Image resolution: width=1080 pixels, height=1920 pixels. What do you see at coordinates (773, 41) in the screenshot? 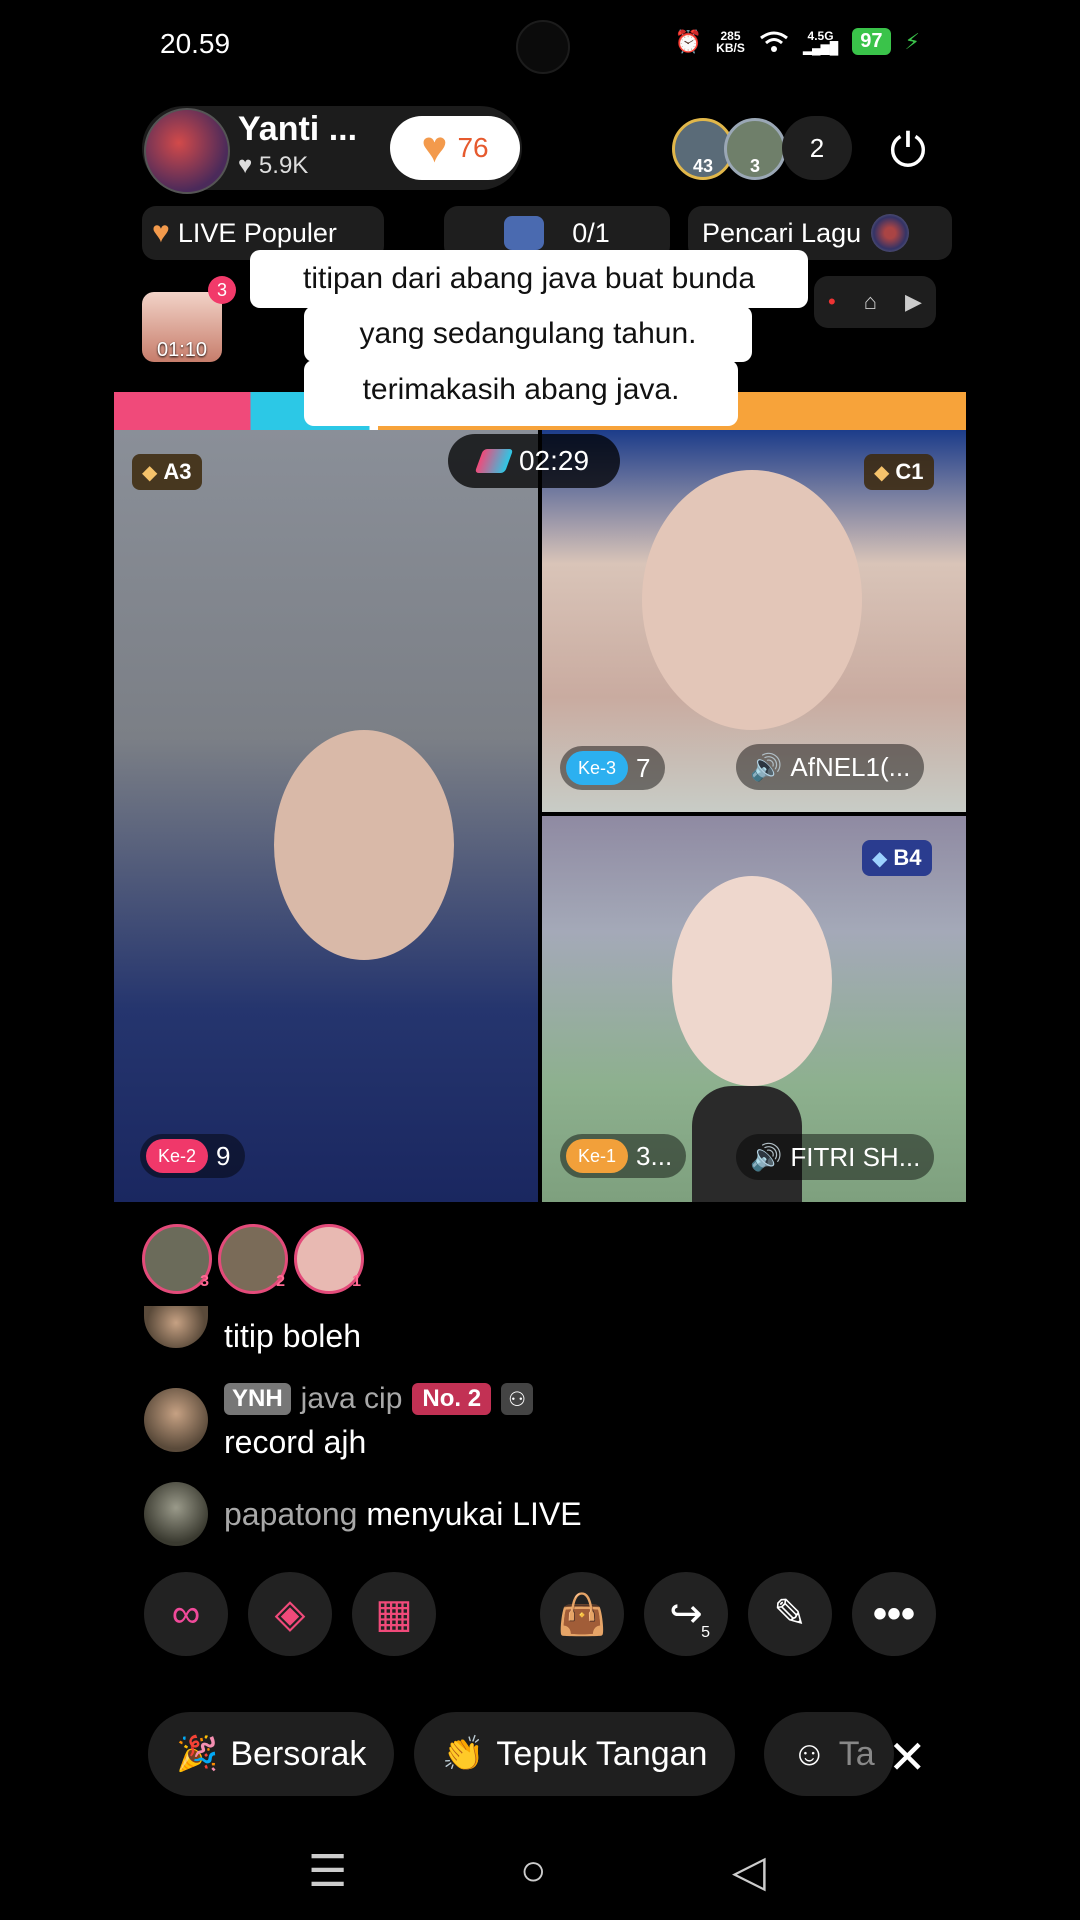
I see `wifi-icon` at bounding box center [773, 41].